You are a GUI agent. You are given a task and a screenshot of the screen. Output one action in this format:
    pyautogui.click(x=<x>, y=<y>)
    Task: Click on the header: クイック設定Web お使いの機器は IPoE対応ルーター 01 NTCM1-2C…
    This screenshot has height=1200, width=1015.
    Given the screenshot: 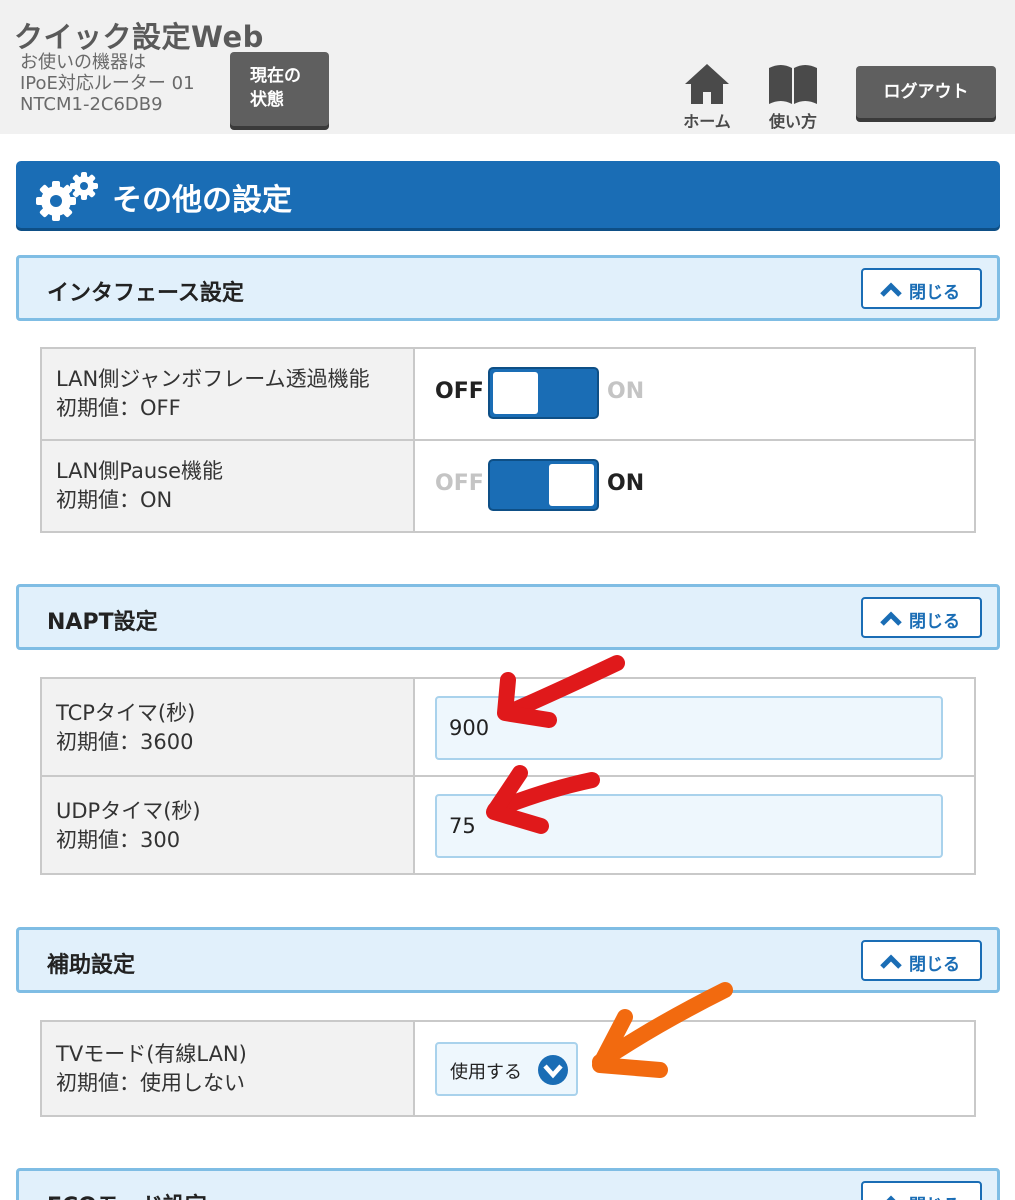 What is the action you would take?
    pyautogui.click(x=507, y=67)
    